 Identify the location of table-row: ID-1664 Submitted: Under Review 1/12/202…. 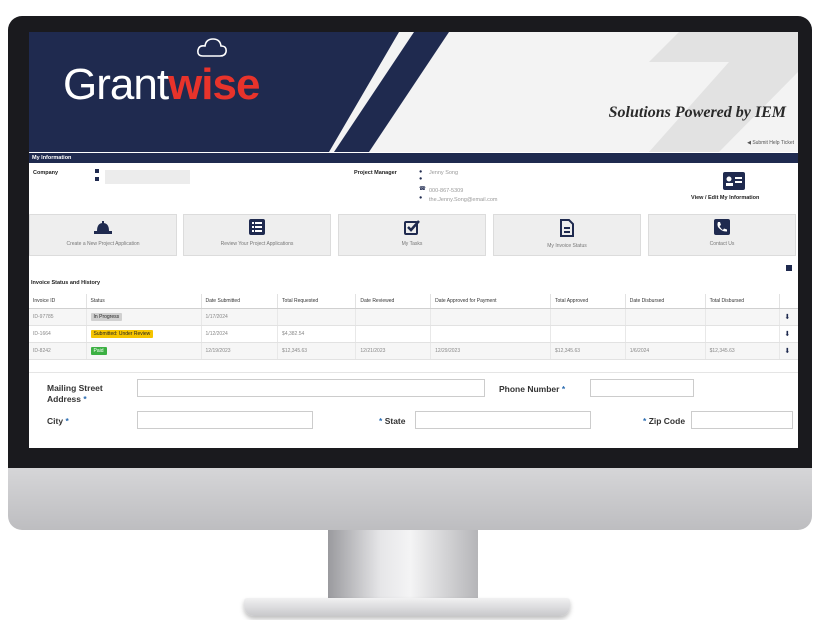
(413, 334).